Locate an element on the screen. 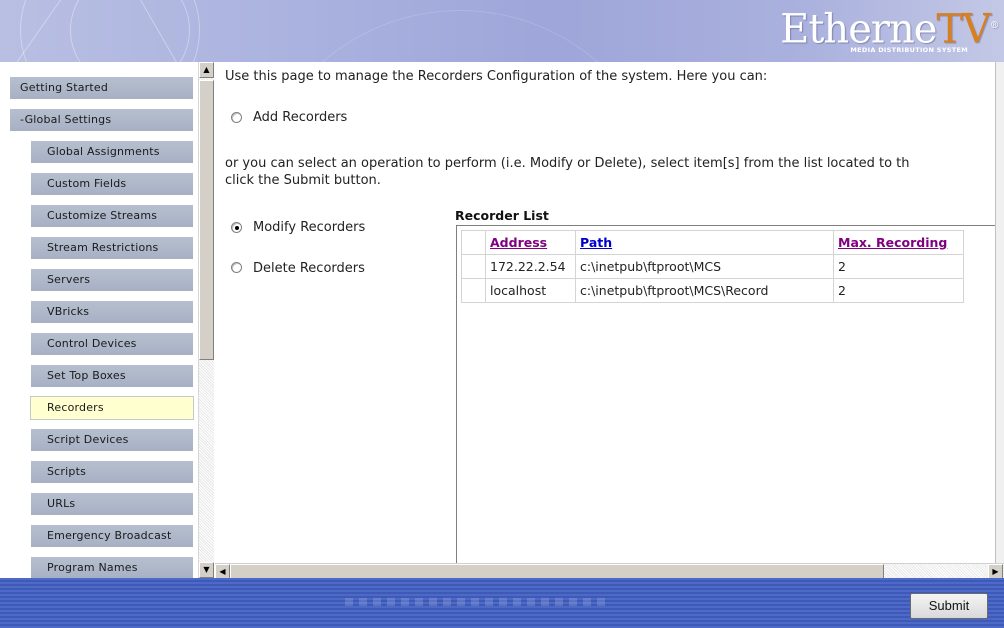 The width and height of the screenshot is (1004, 628). column-header-path: Path is located at coordinates (704, 242).